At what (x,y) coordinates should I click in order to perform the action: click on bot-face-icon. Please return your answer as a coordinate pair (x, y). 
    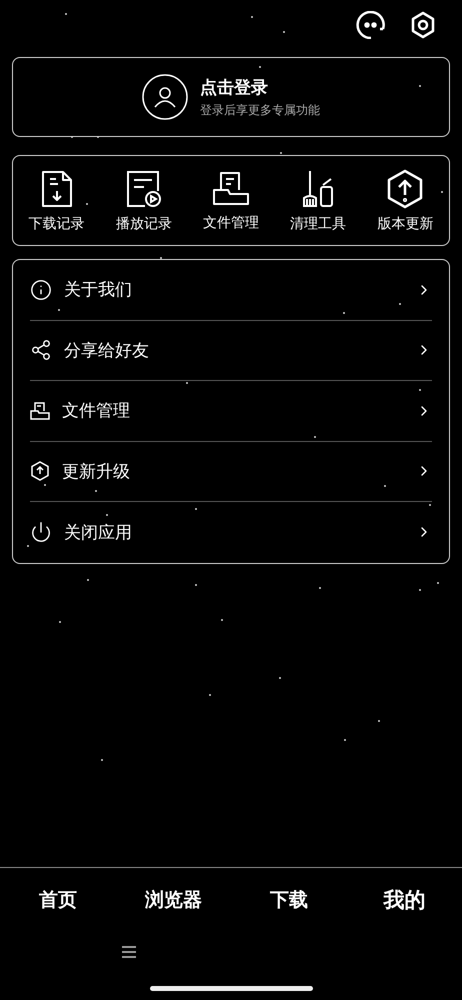
    Looking at the image, I should click on (371, 25).